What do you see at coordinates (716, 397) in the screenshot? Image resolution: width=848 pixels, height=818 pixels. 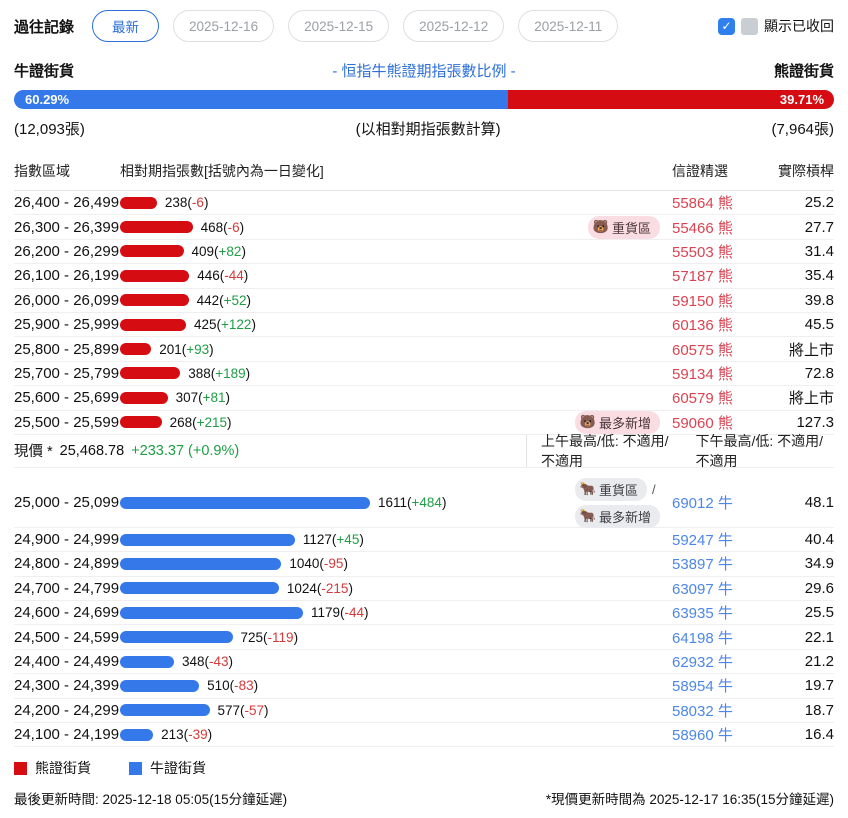 I see `pick-link: 60579 熊` at bounding box center [716, 397].